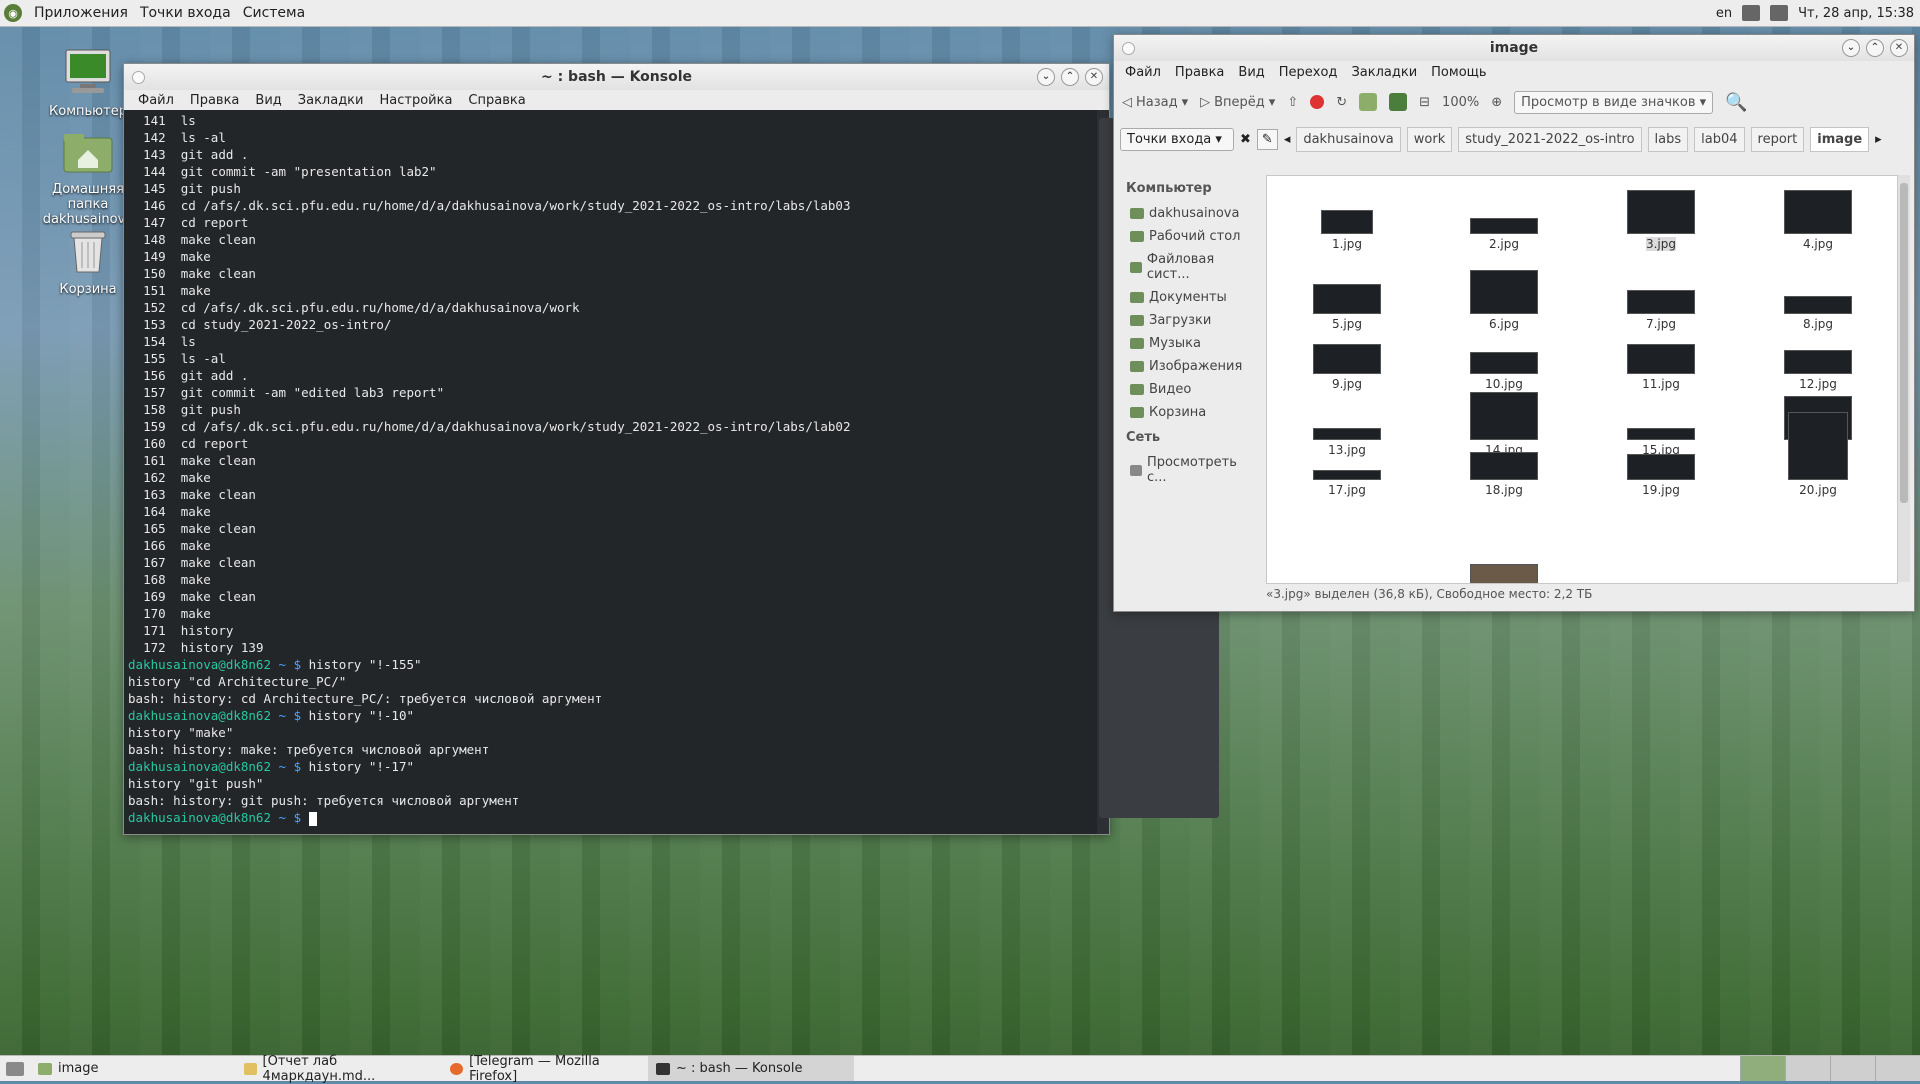  What do you see at coordinates (1347, 367) in the screenshot?
I see `file-item: 9.jpg` at bounding box center [1347, 367].